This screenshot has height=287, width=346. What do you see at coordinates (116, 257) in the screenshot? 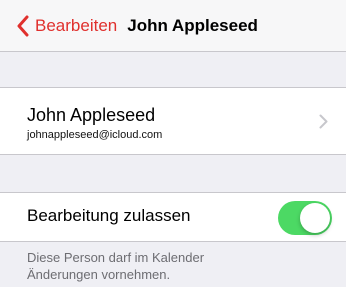
I see `footer-line-1: Diese Person darf im Kalender` at bounding box center [116, 257].